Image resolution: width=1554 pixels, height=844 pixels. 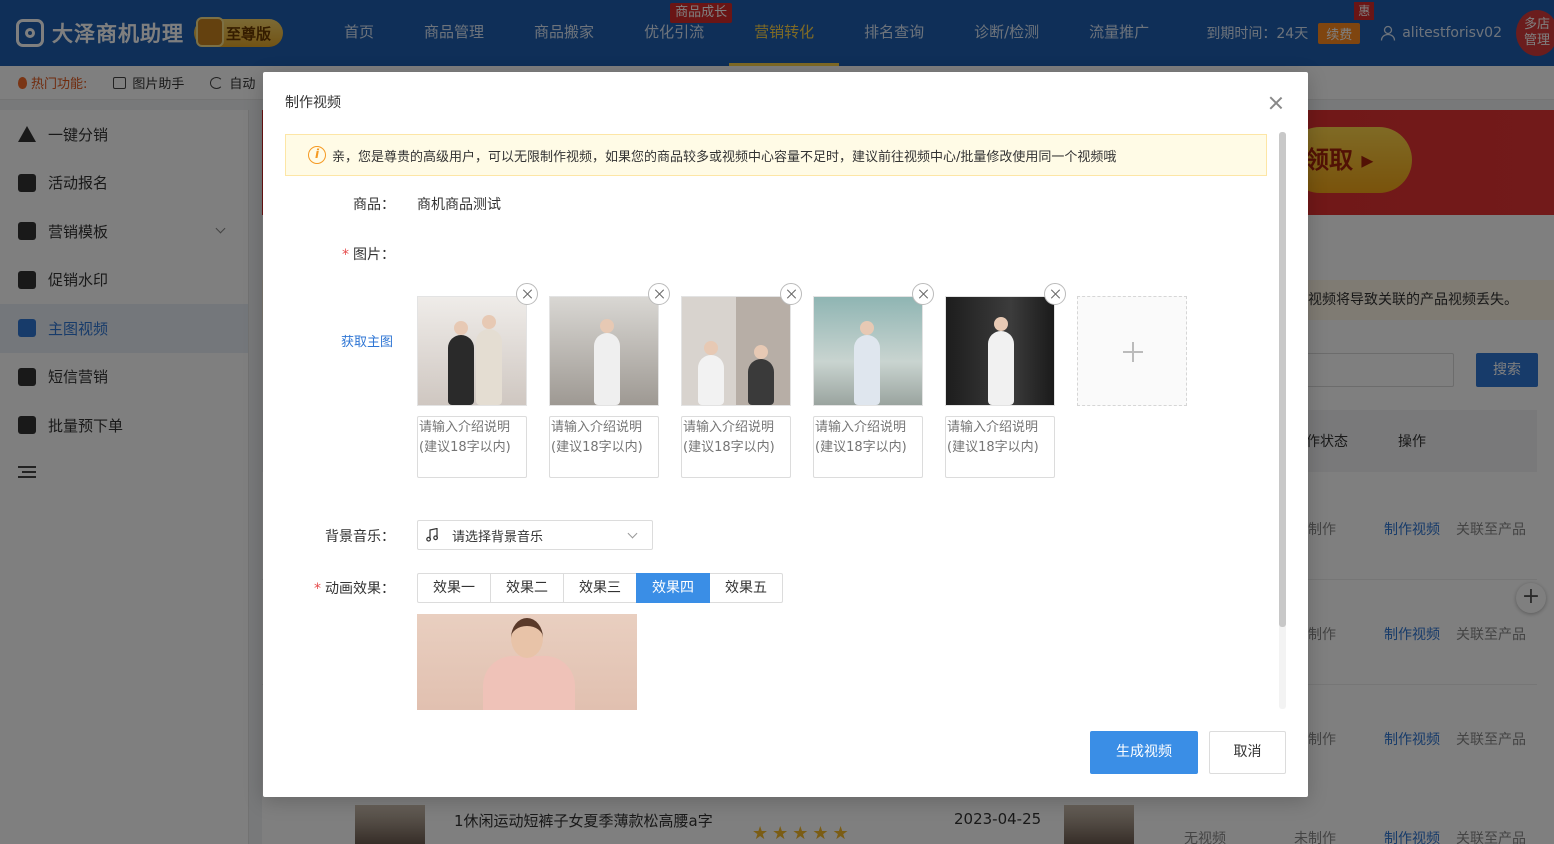 What do you see at coordinates (313, 103) in the screenshot?
I see `dialog-title: 制作视频` at bounding box center [313, 103].